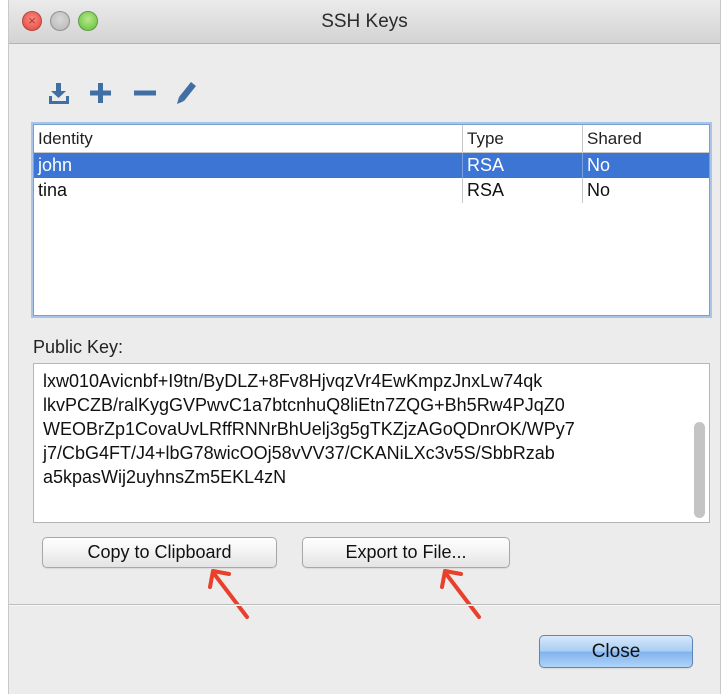  What do you see at coordinates (53, 190) in the screenshot?
I see `identity-cell: tina` at bounding box center [53, 190].